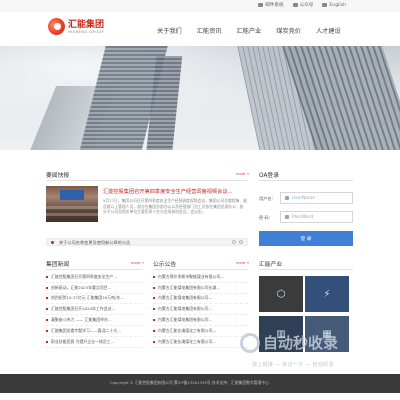 This screenshot has width=400, height=400. What do you see at coordinates (288, 30) in the screenshot?
I see `nav-item-coal-bidding: 煤炭竞价` at bounding box center [288, 30].